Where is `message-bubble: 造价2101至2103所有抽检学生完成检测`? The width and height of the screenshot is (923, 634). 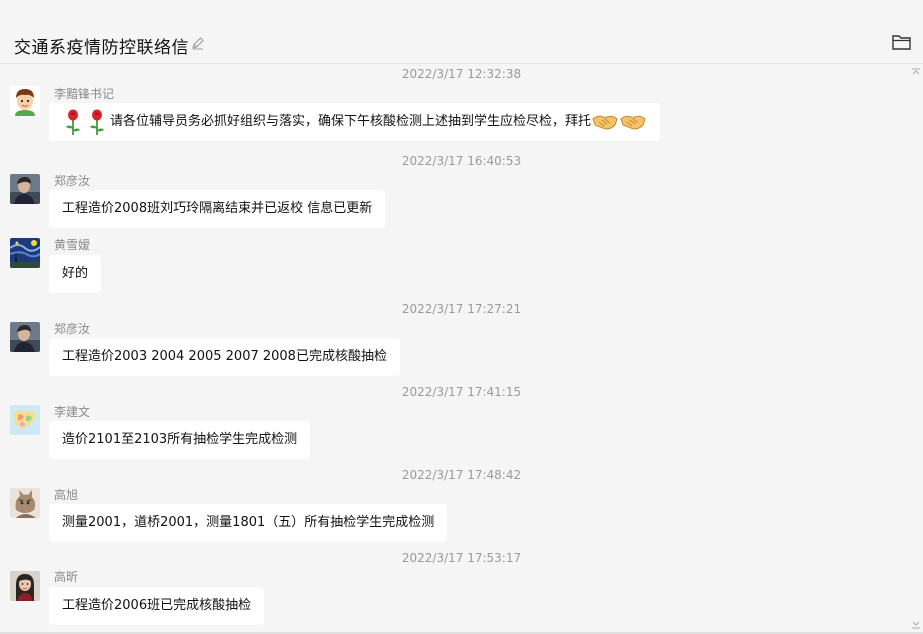
message-bubble: 造价2101至2103所有抽检学生完成检测 is located at coordinates (180, 440).